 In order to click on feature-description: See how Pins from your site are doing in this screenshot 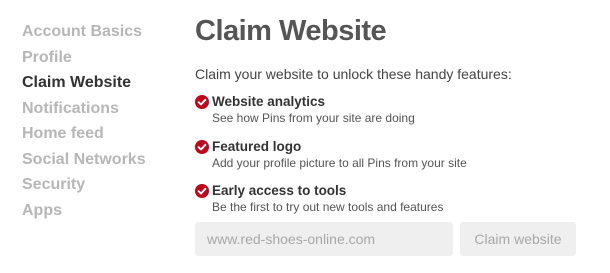, I will do `click(313, 118)`.